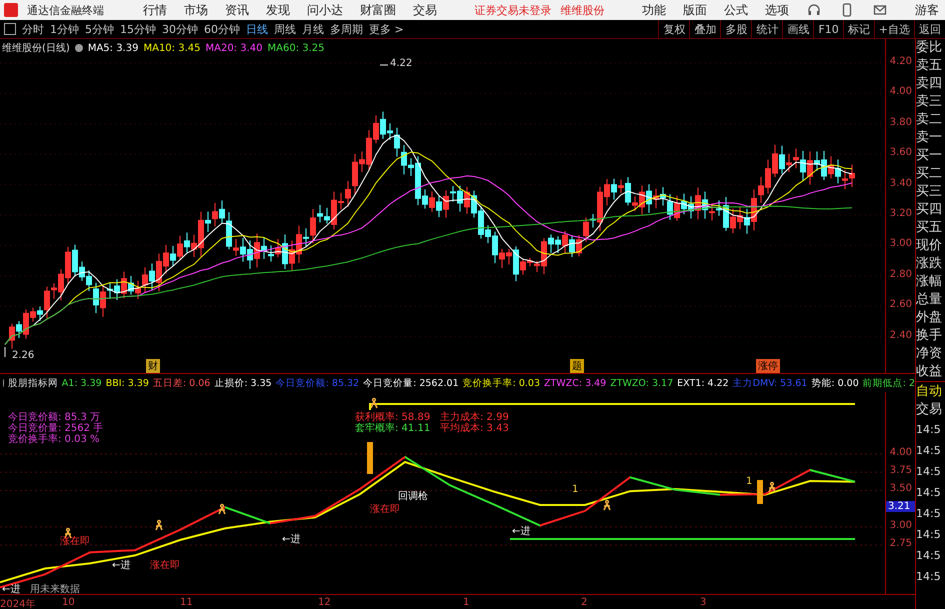 The height and width of the screenshot is (609, 945). Describe the element at coordinates (10, 29) in the screenshot. I see `panel-toggle-icon` at that location.